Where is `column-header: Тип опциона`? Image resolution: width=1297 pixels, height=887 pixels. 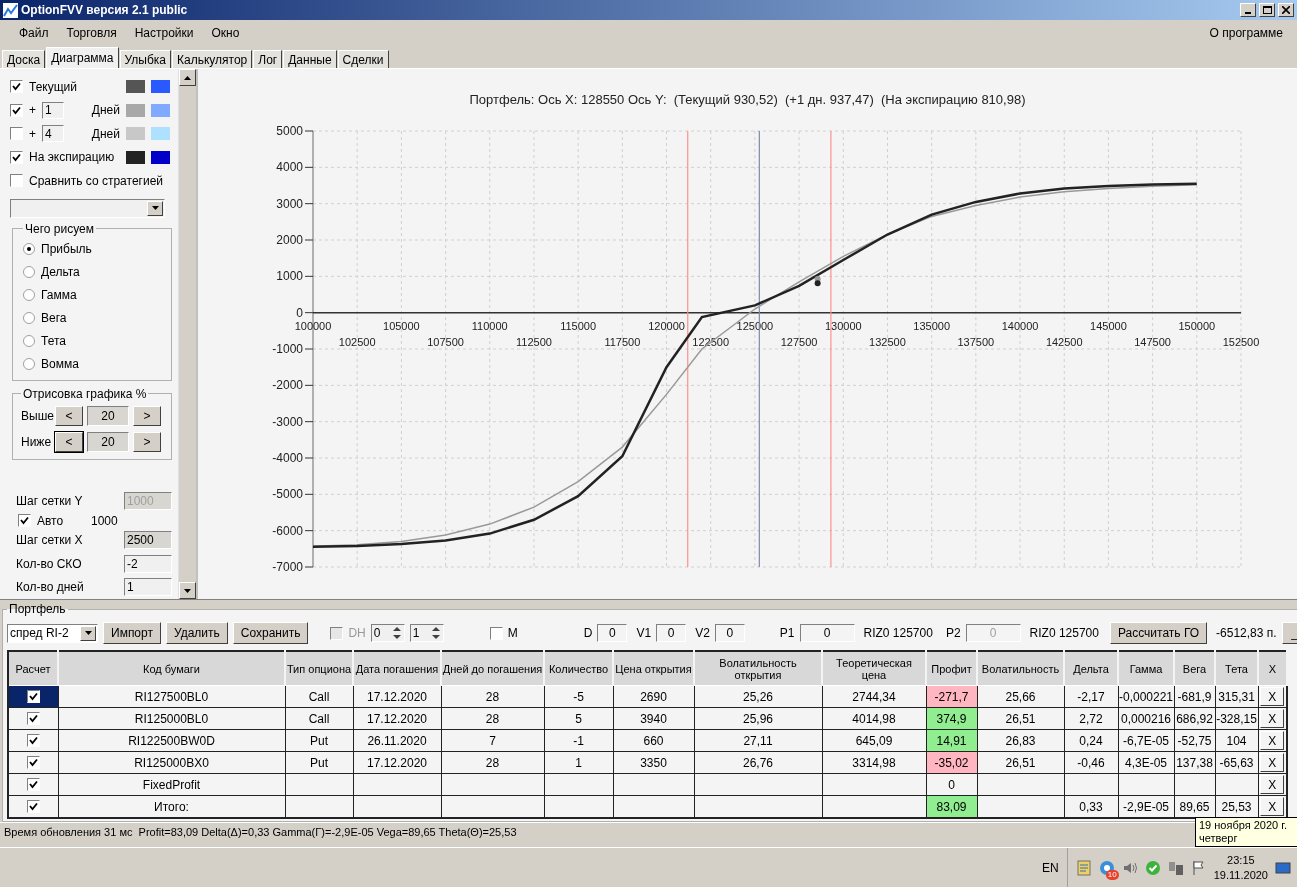 column-header: Тип опциона is located at coordinates (319, 668).